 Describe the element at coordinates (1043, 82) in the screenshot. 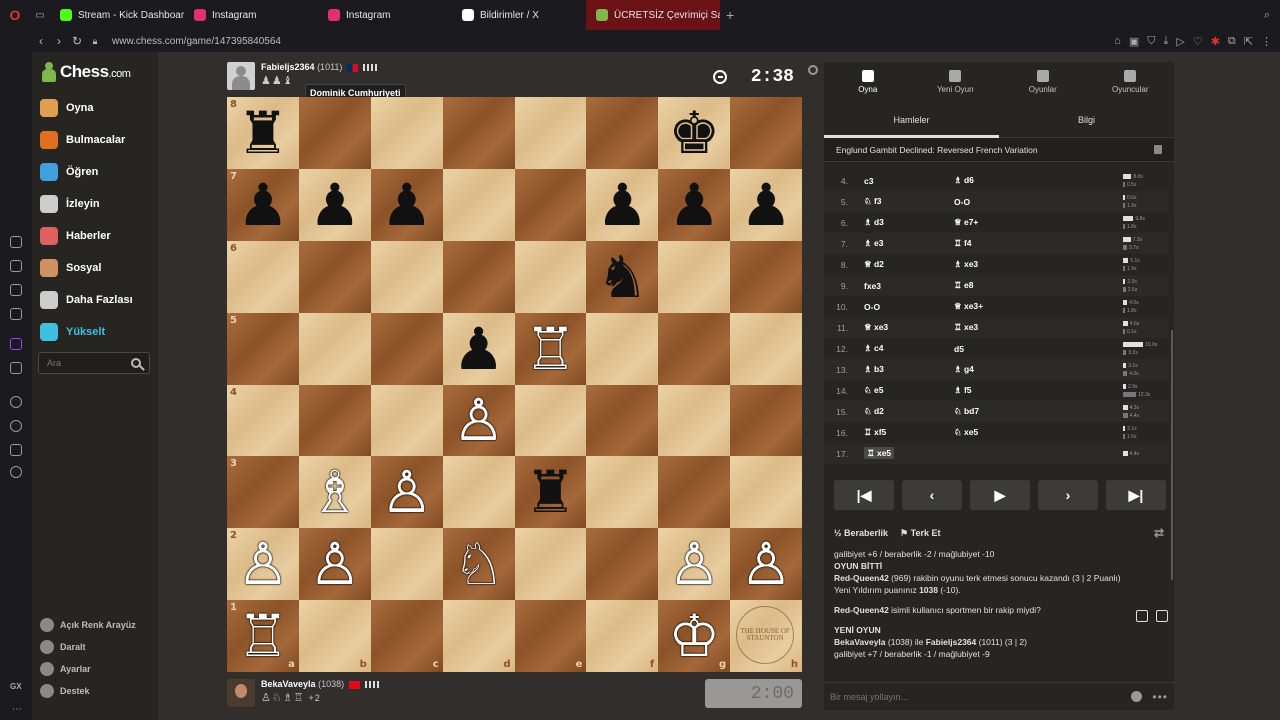

I see `panel-tab: Oyunlar` at that location.